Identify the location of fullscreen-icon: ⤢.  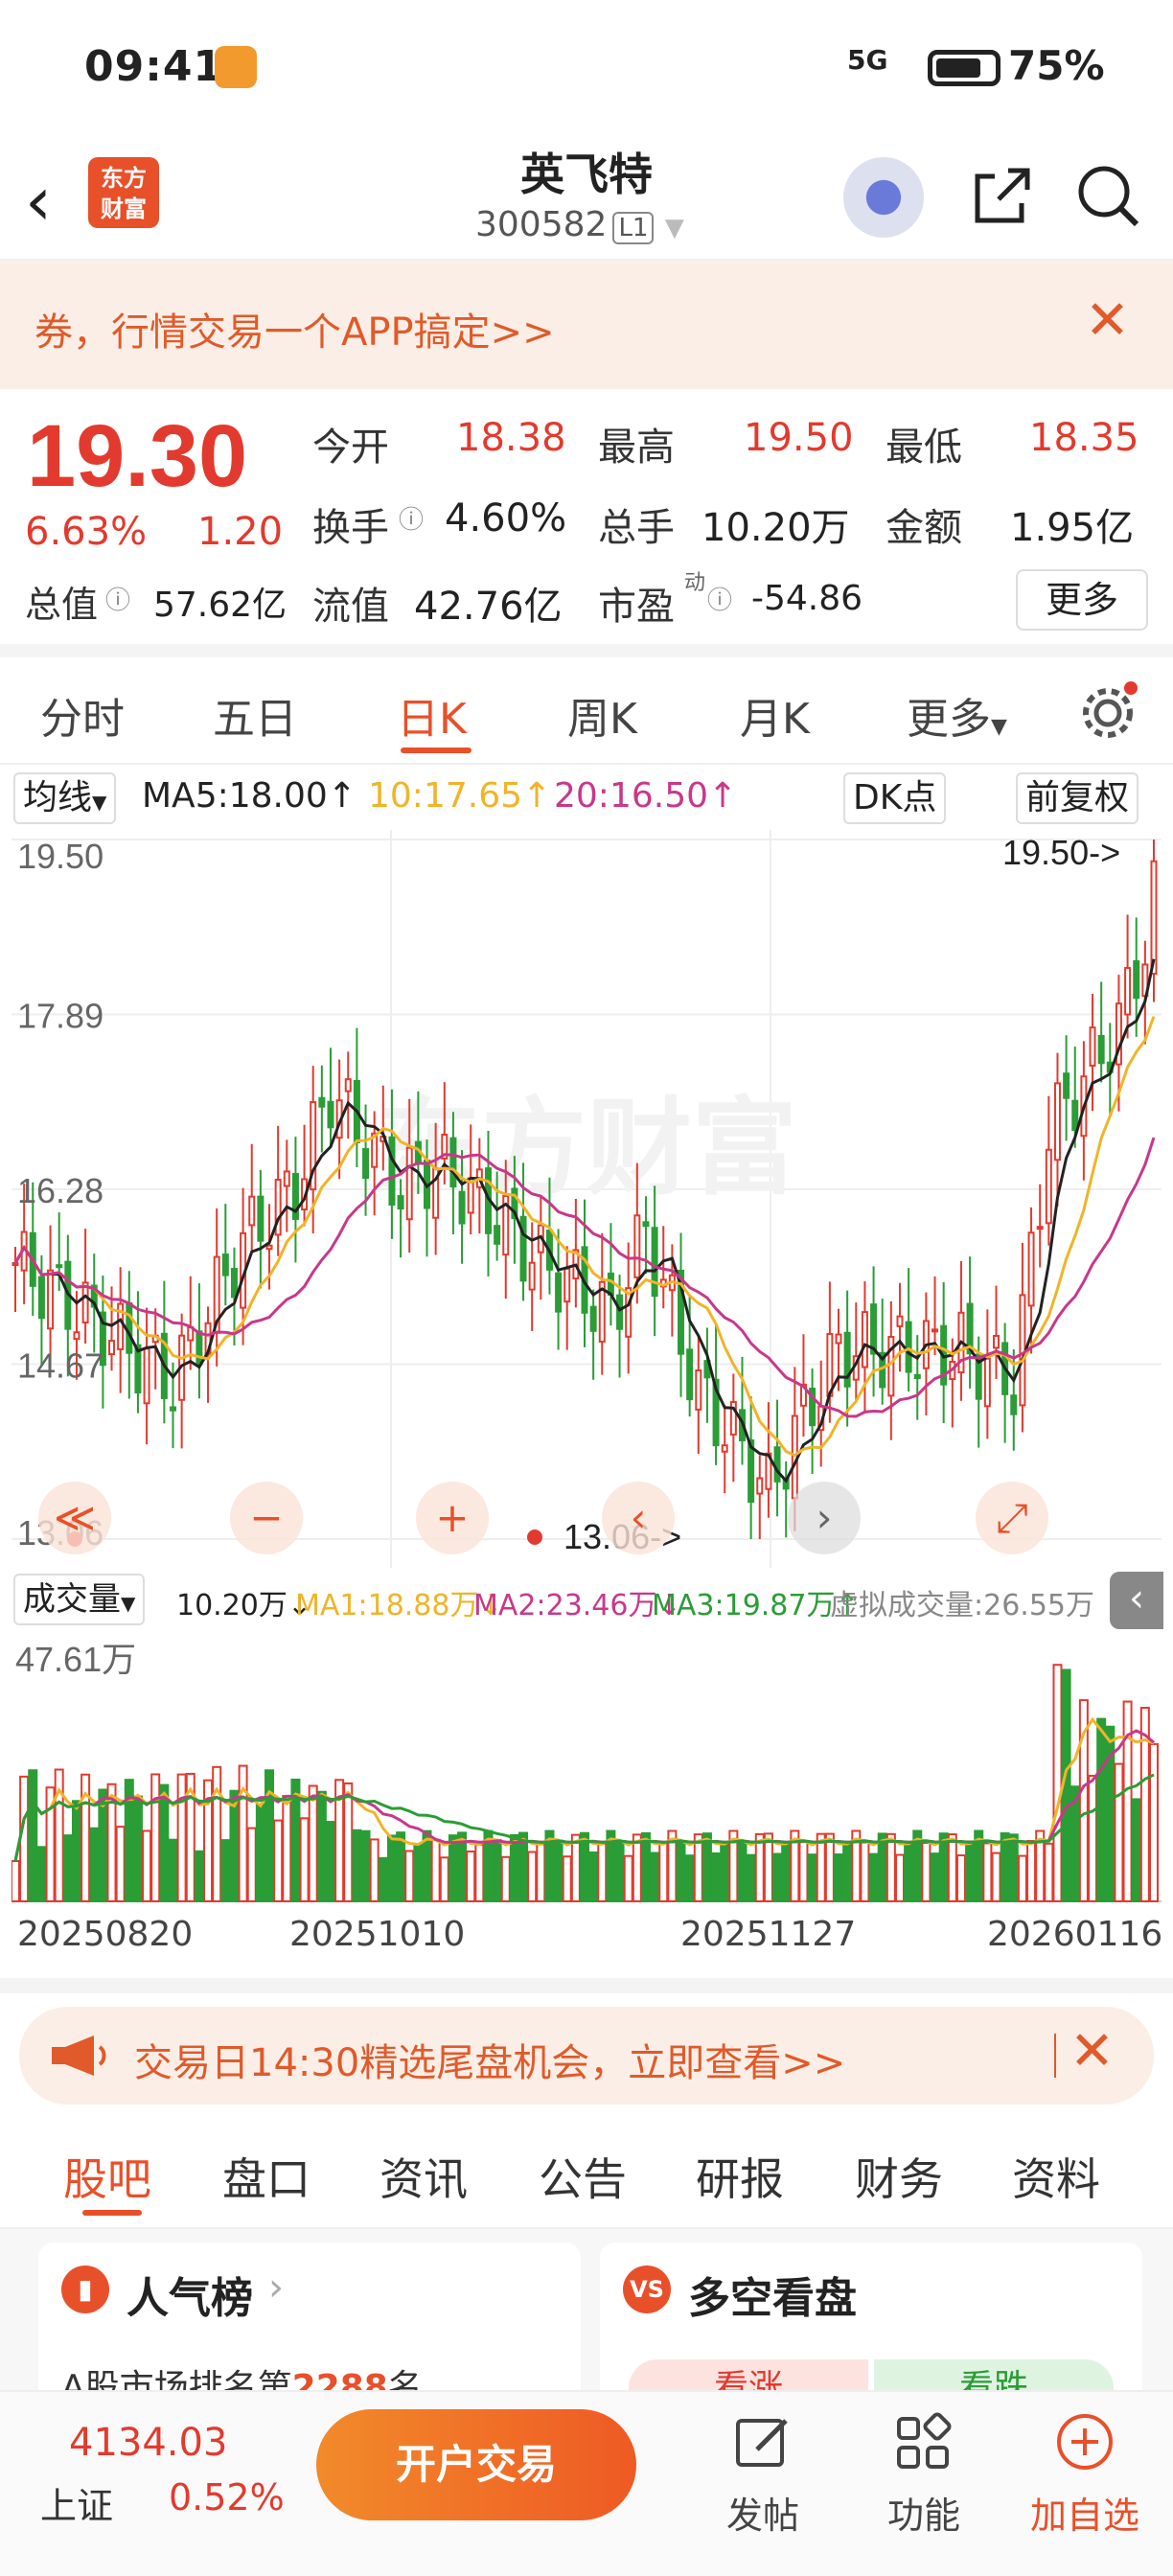
(1012, 1518).